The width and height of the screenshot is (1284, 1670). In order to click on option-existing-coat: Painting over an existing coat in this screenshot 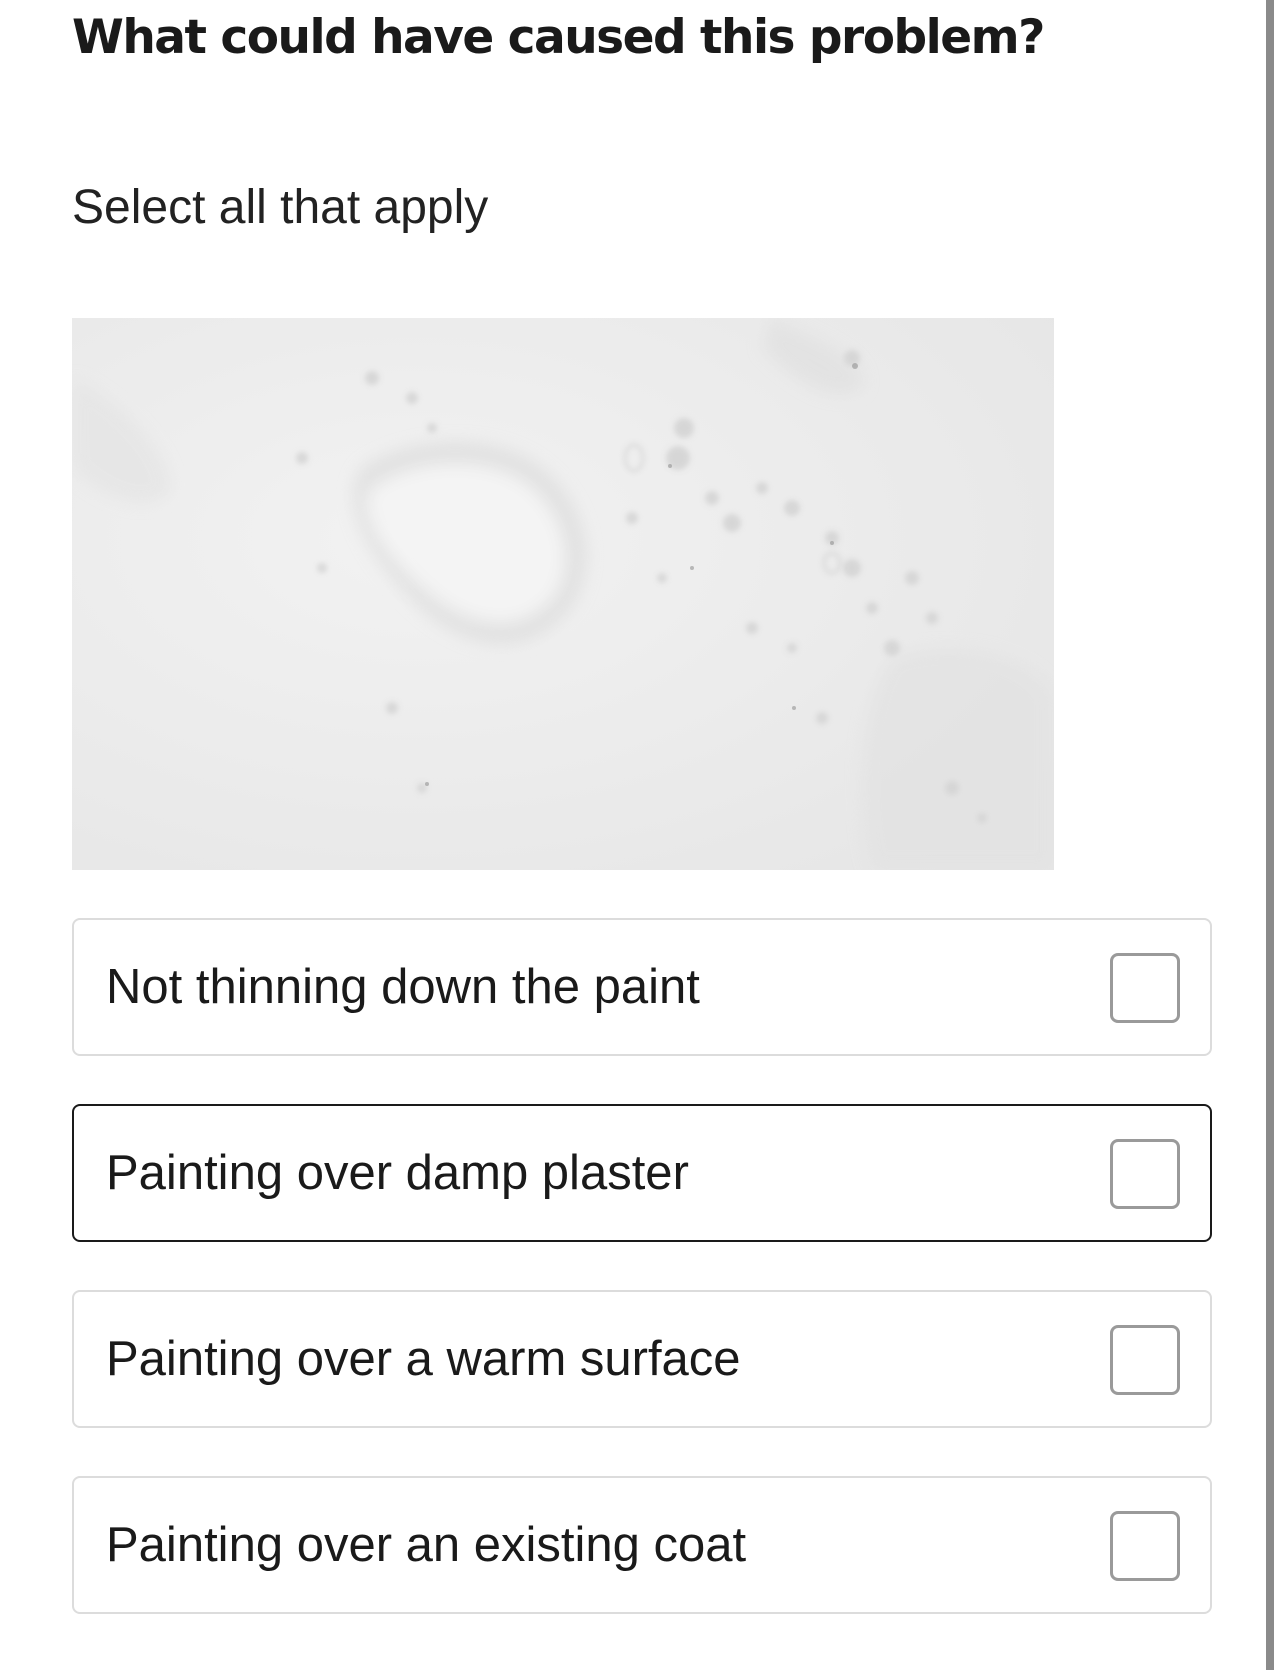, I will do `click(642, 1545)`.